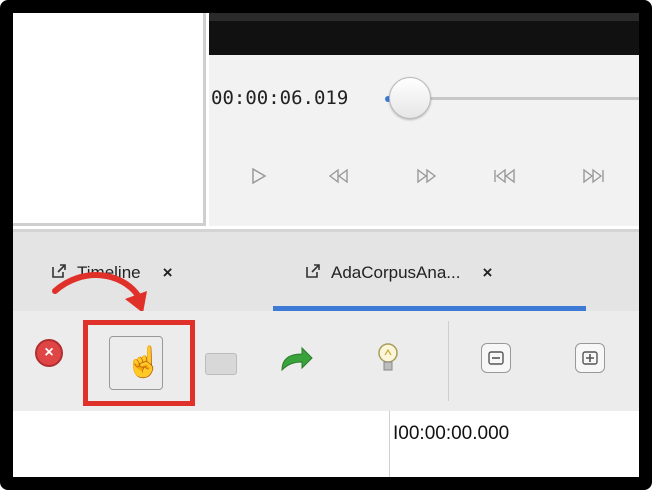 This screenshot has height=490, width=652. What do you see at coordinates (426, 176) in the screenshot?
I see `step-forward-icon` at bounding box center [426, 176].